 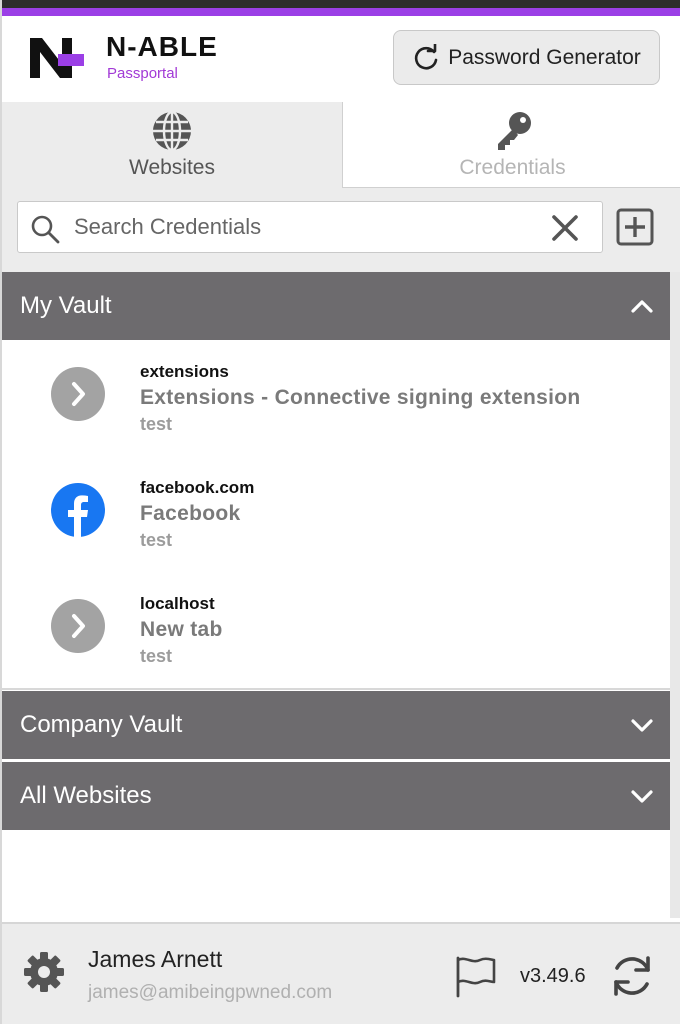 What do you see at coordinates (177, 603) in the screenshot?
I see `item-domain: localhost` at bounding box center [177, 603].